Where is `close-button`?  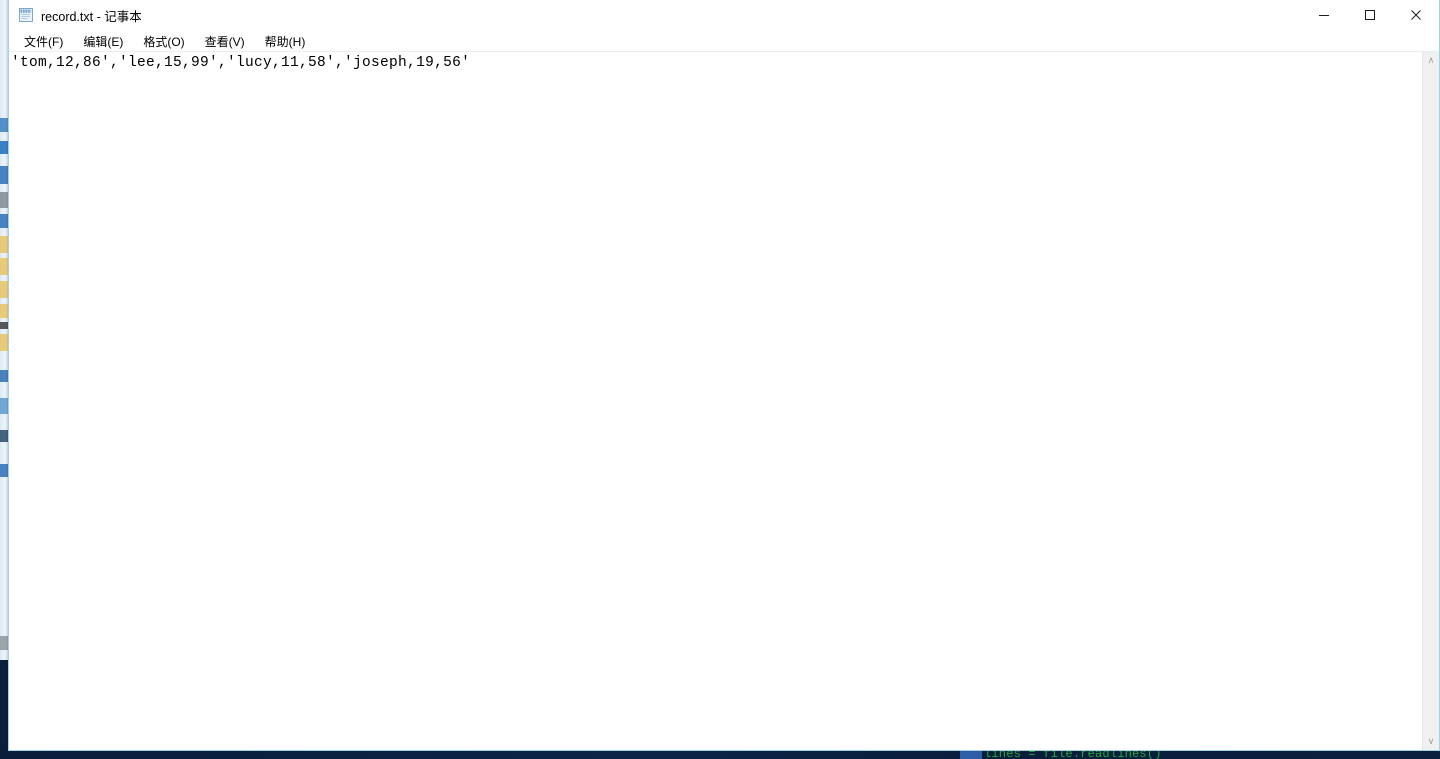 close-button is located at coordinates (1416, 15).